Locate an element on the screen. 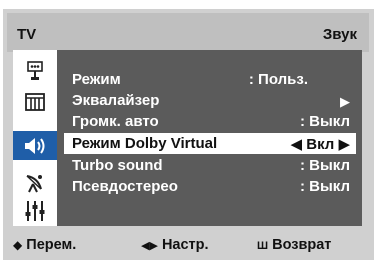 The width and height of the screenshot is (379, 267). title-bar: TV Звук is located at coordinates (188, 32).